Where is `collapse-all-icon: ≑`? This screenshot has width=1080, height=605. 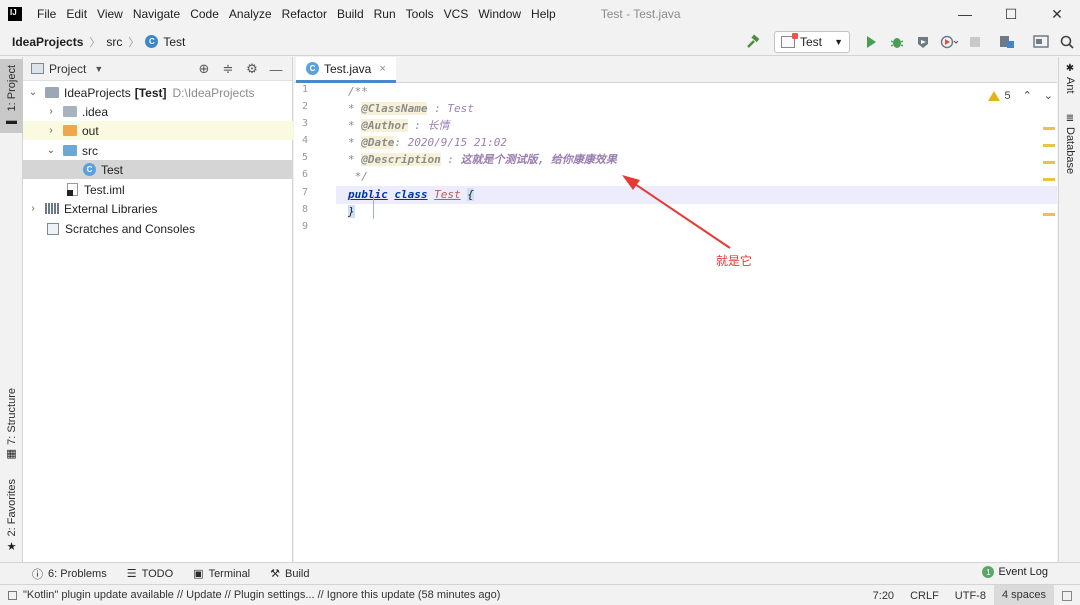
collapse-all-icon: ≑ is located at coordinates (228, 69).